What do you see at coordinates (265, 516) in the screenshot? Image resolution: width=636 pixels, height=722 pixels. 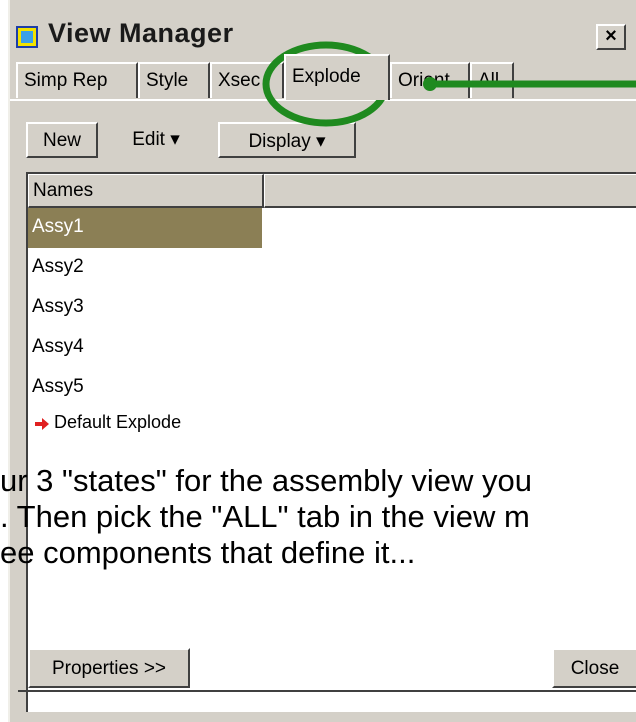 I see `caption-line-2: . Then pick the "ALL" tab in the view m` at bounding box center [265, 516].